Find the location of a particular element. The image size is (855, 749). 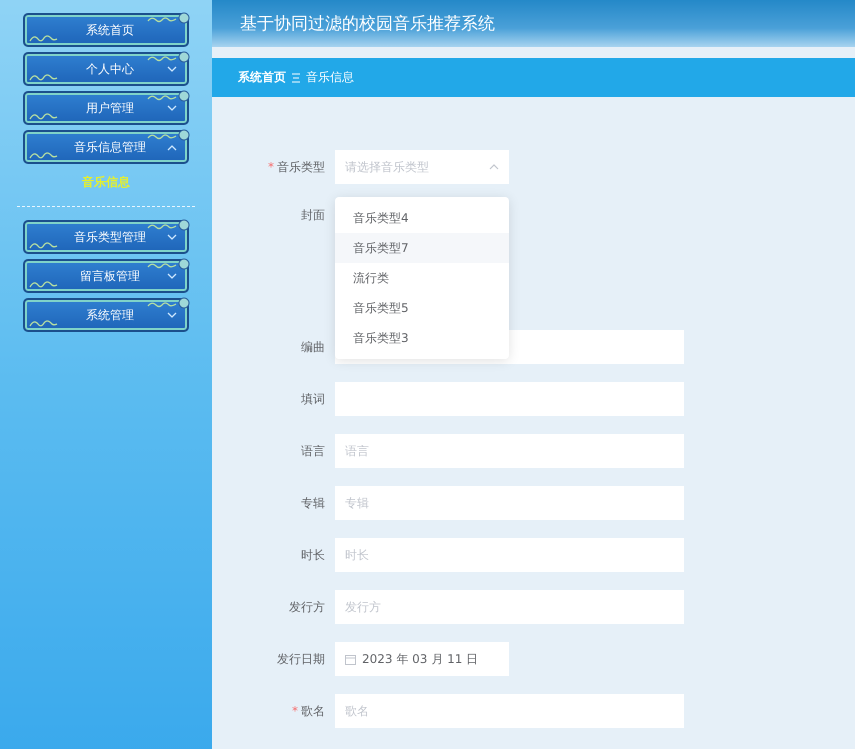

sidebar-menu-button: 个人中心 is located at coordinates (106, 69).